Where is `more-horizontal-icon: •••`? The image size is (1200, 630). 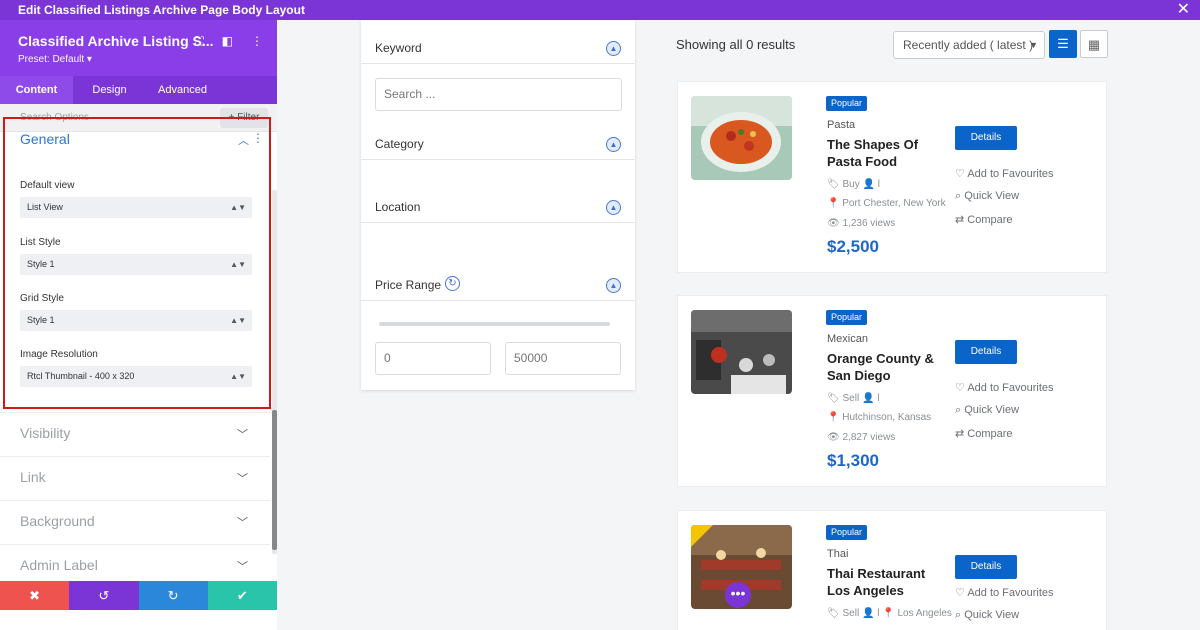
more-horizontal-icon: ••• is located at coordinates (738, 593).